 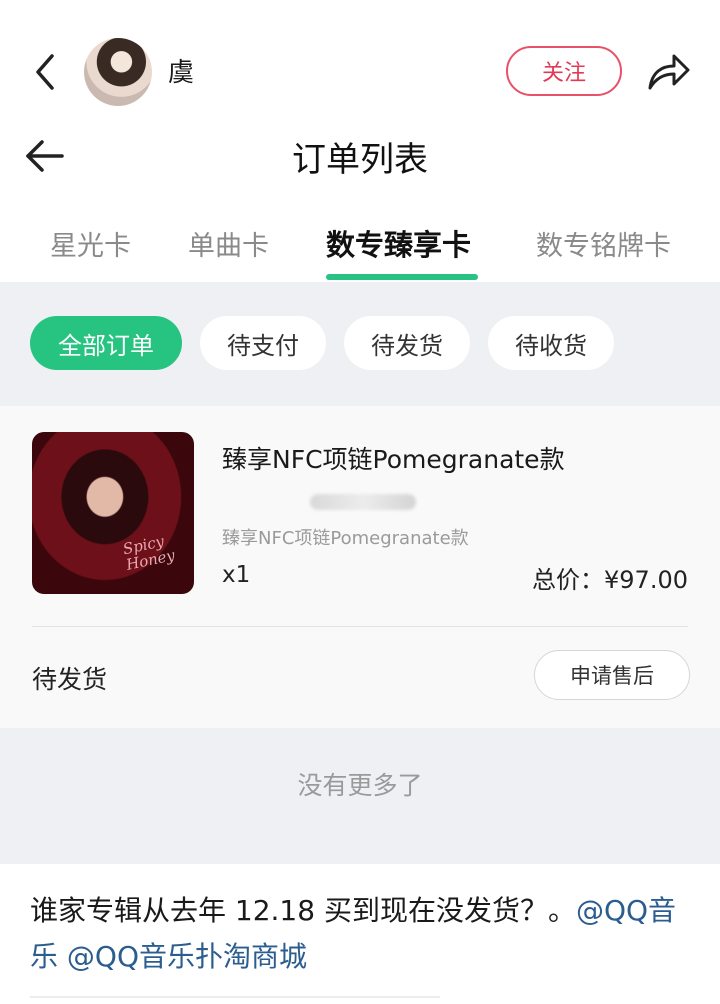 What do you see at coordinates (149, 553) in the screenshot?
I see `album-cover-script-text: Spicy Honey` at bounding box center [149, 553].